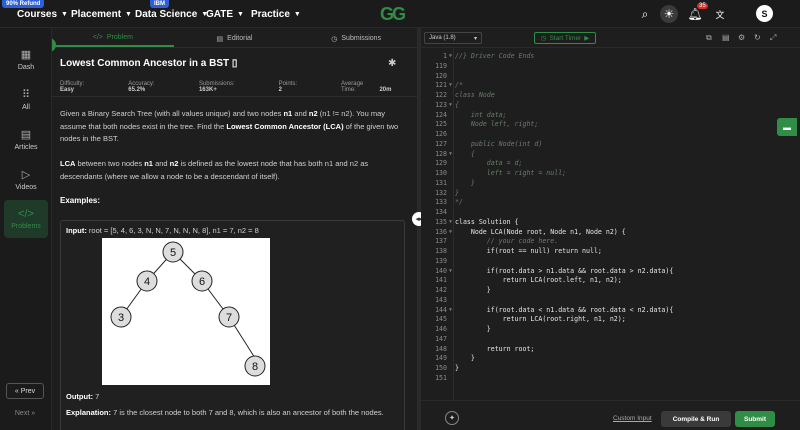  I want to click on code-line: 143, so click(610, 301).